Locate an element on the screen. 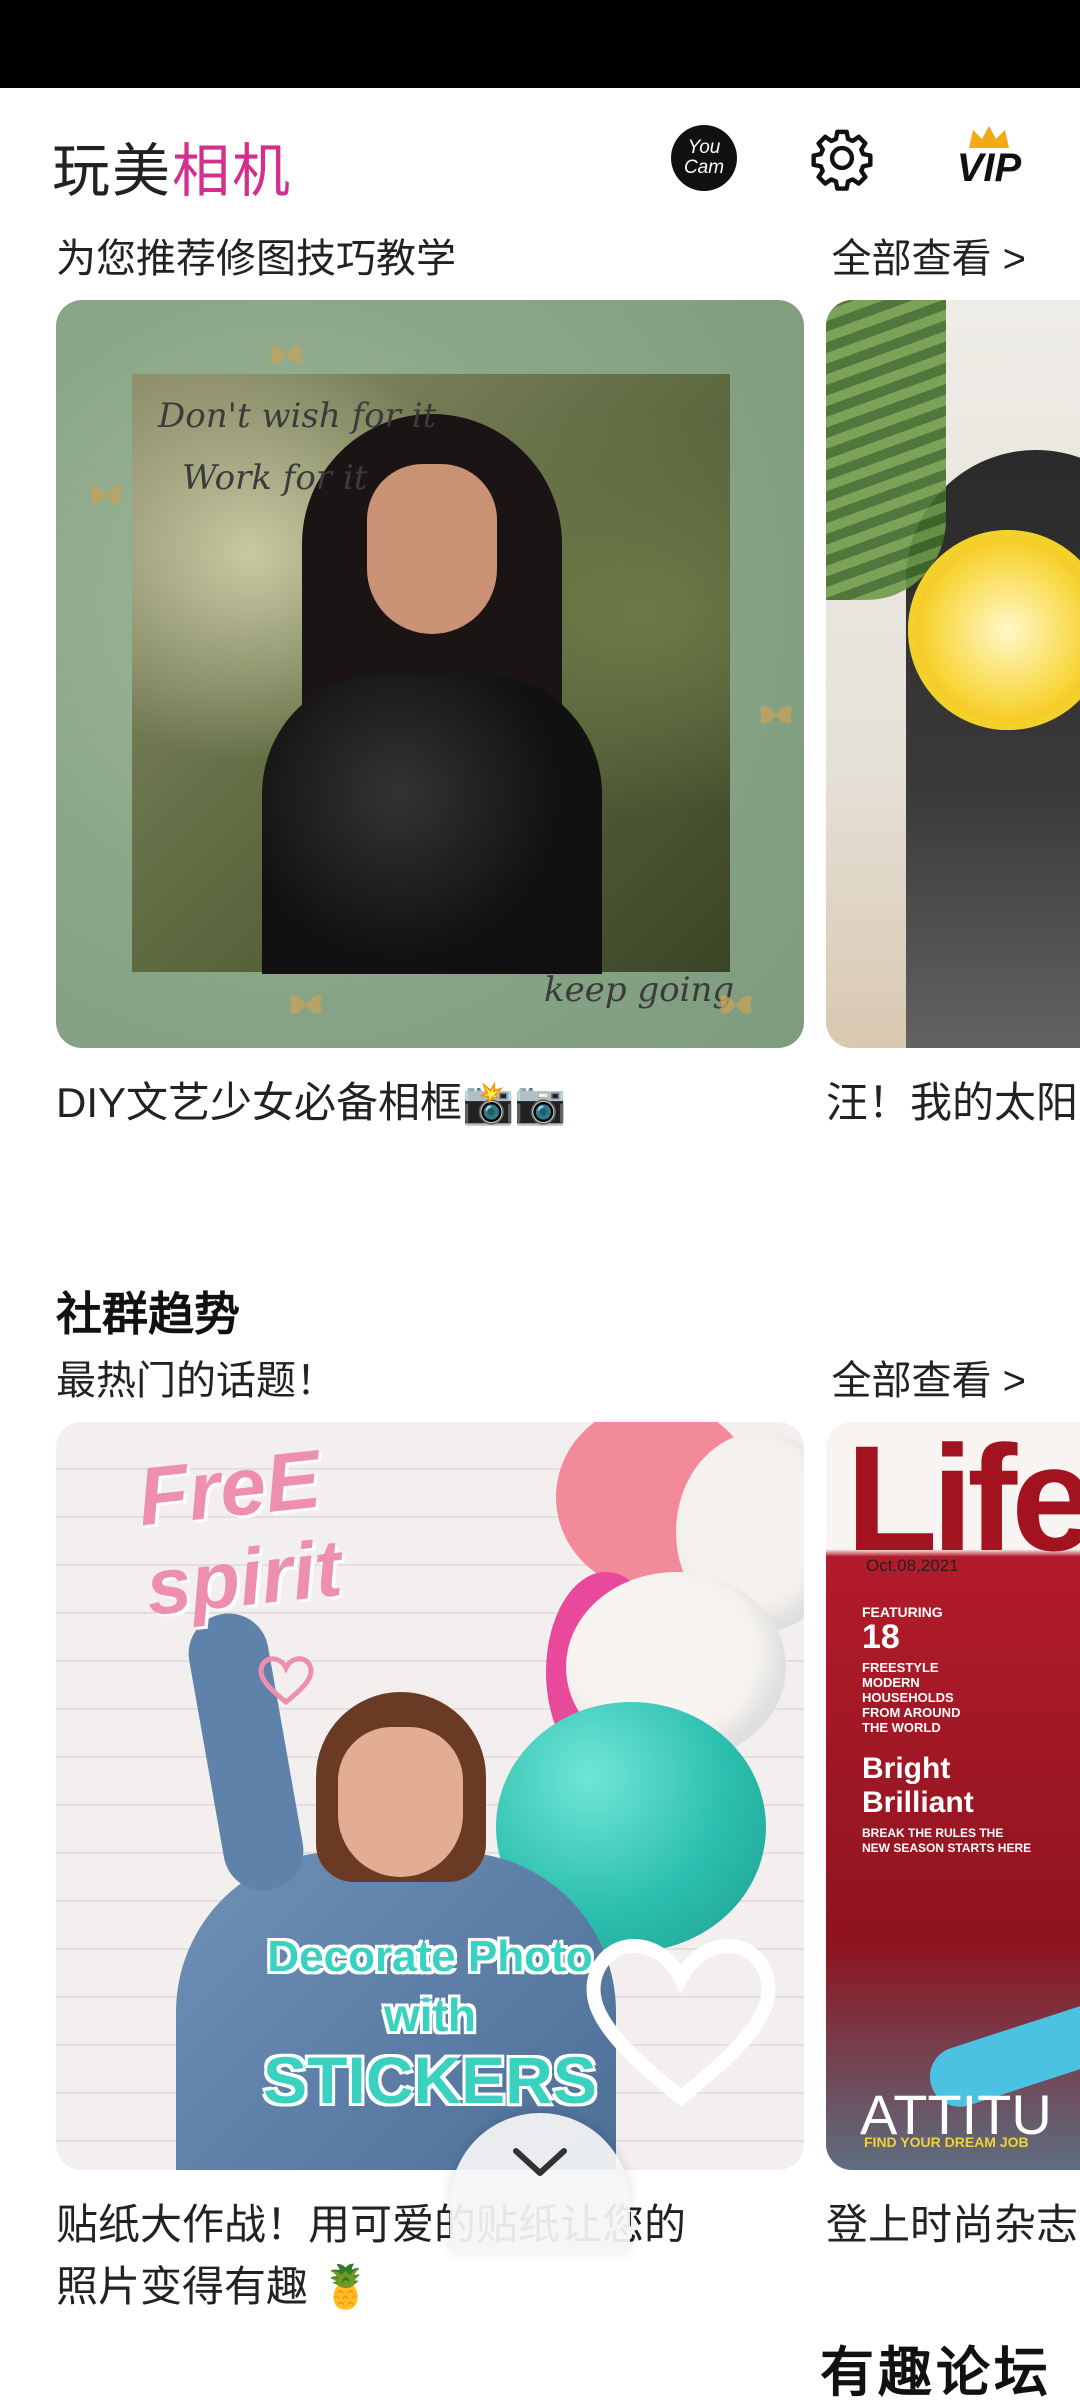 This screenshot has width=1080, height=2400. magazine-date: Oct.08,2021 is located at coordinates (912, 1565).